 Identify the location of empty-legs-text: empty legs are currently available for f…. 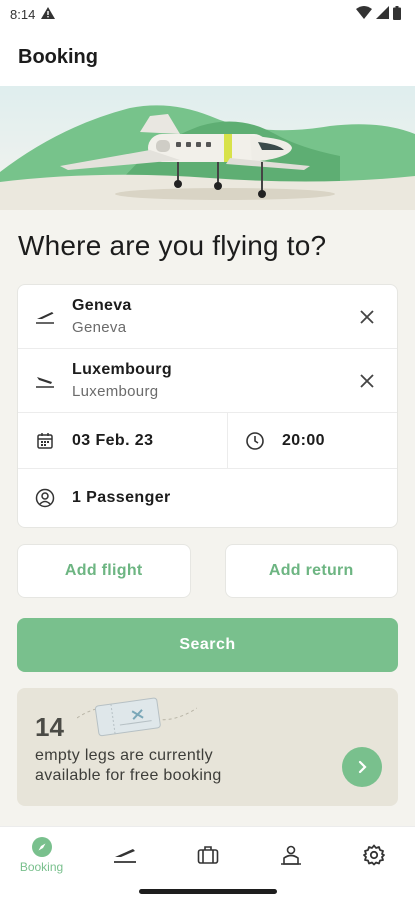
(128, 765).